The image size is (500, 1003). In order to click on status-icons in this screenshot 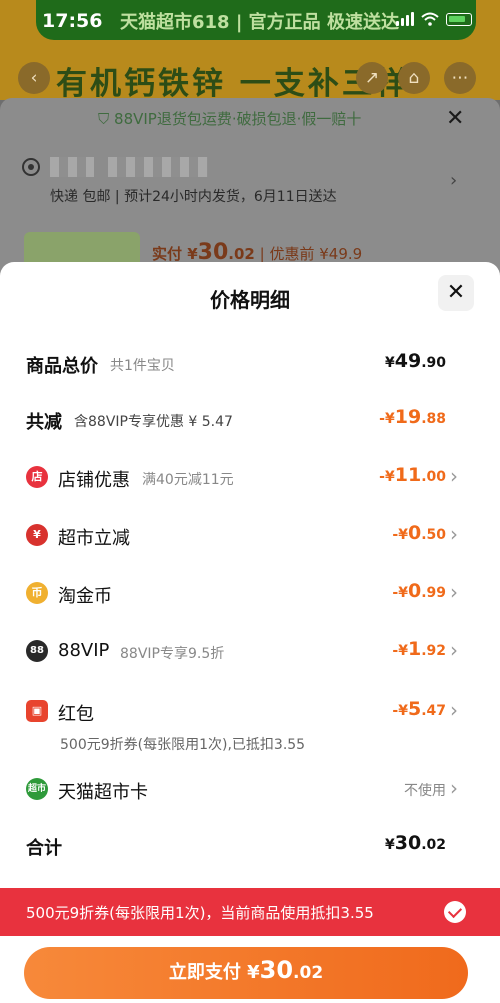, I will do `click(434, 19)`.